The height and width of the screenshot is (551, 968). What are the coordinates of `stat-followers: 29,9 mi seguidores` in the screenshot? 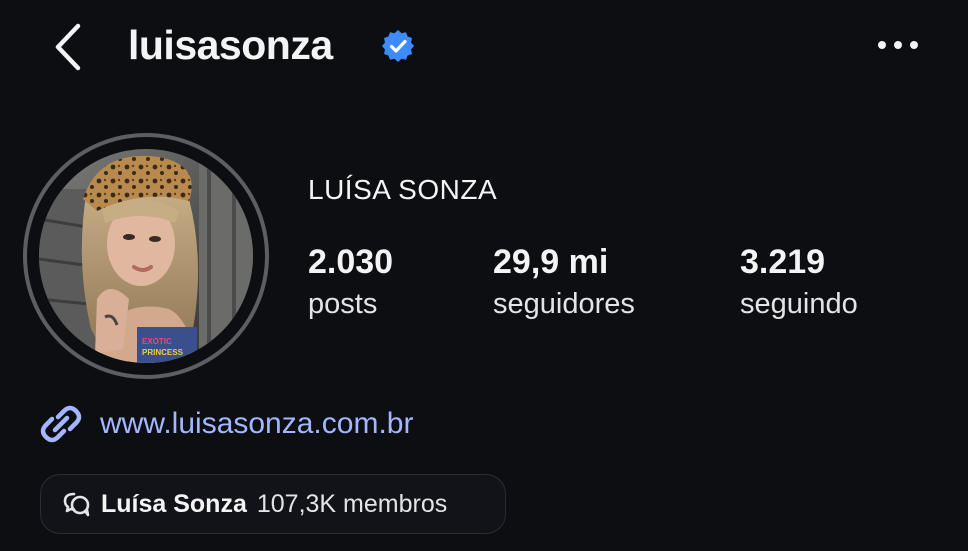 It's located at (564, 282).